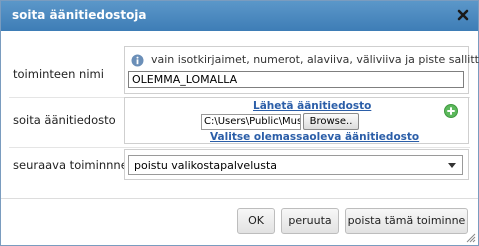 Image resolution: width=479 pixels, height=246 pixels. I want to click on resize-grip-icon, so click(470, 237).